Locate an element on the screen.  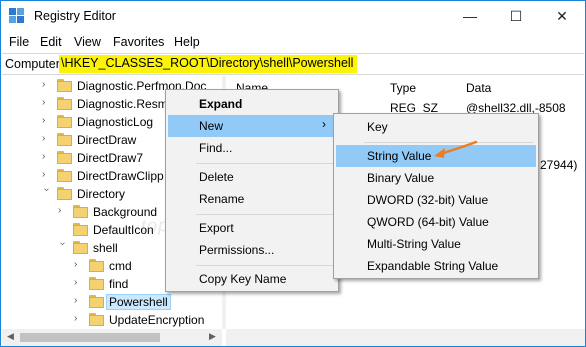
tree-item-label: DirectDrawClipp is located at coordinates (120, 176).